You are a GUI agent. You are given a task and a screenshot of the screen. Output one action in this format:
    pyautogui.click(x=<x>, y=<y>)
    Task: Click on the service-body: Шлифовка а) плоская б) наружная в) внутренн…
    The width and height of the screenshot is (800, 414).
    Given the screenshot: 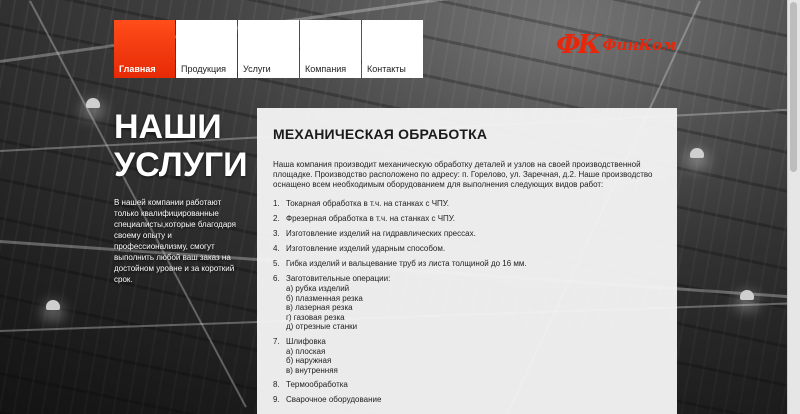 What is the action you would take?
    pyautogui.click(x=312, y=356)
    